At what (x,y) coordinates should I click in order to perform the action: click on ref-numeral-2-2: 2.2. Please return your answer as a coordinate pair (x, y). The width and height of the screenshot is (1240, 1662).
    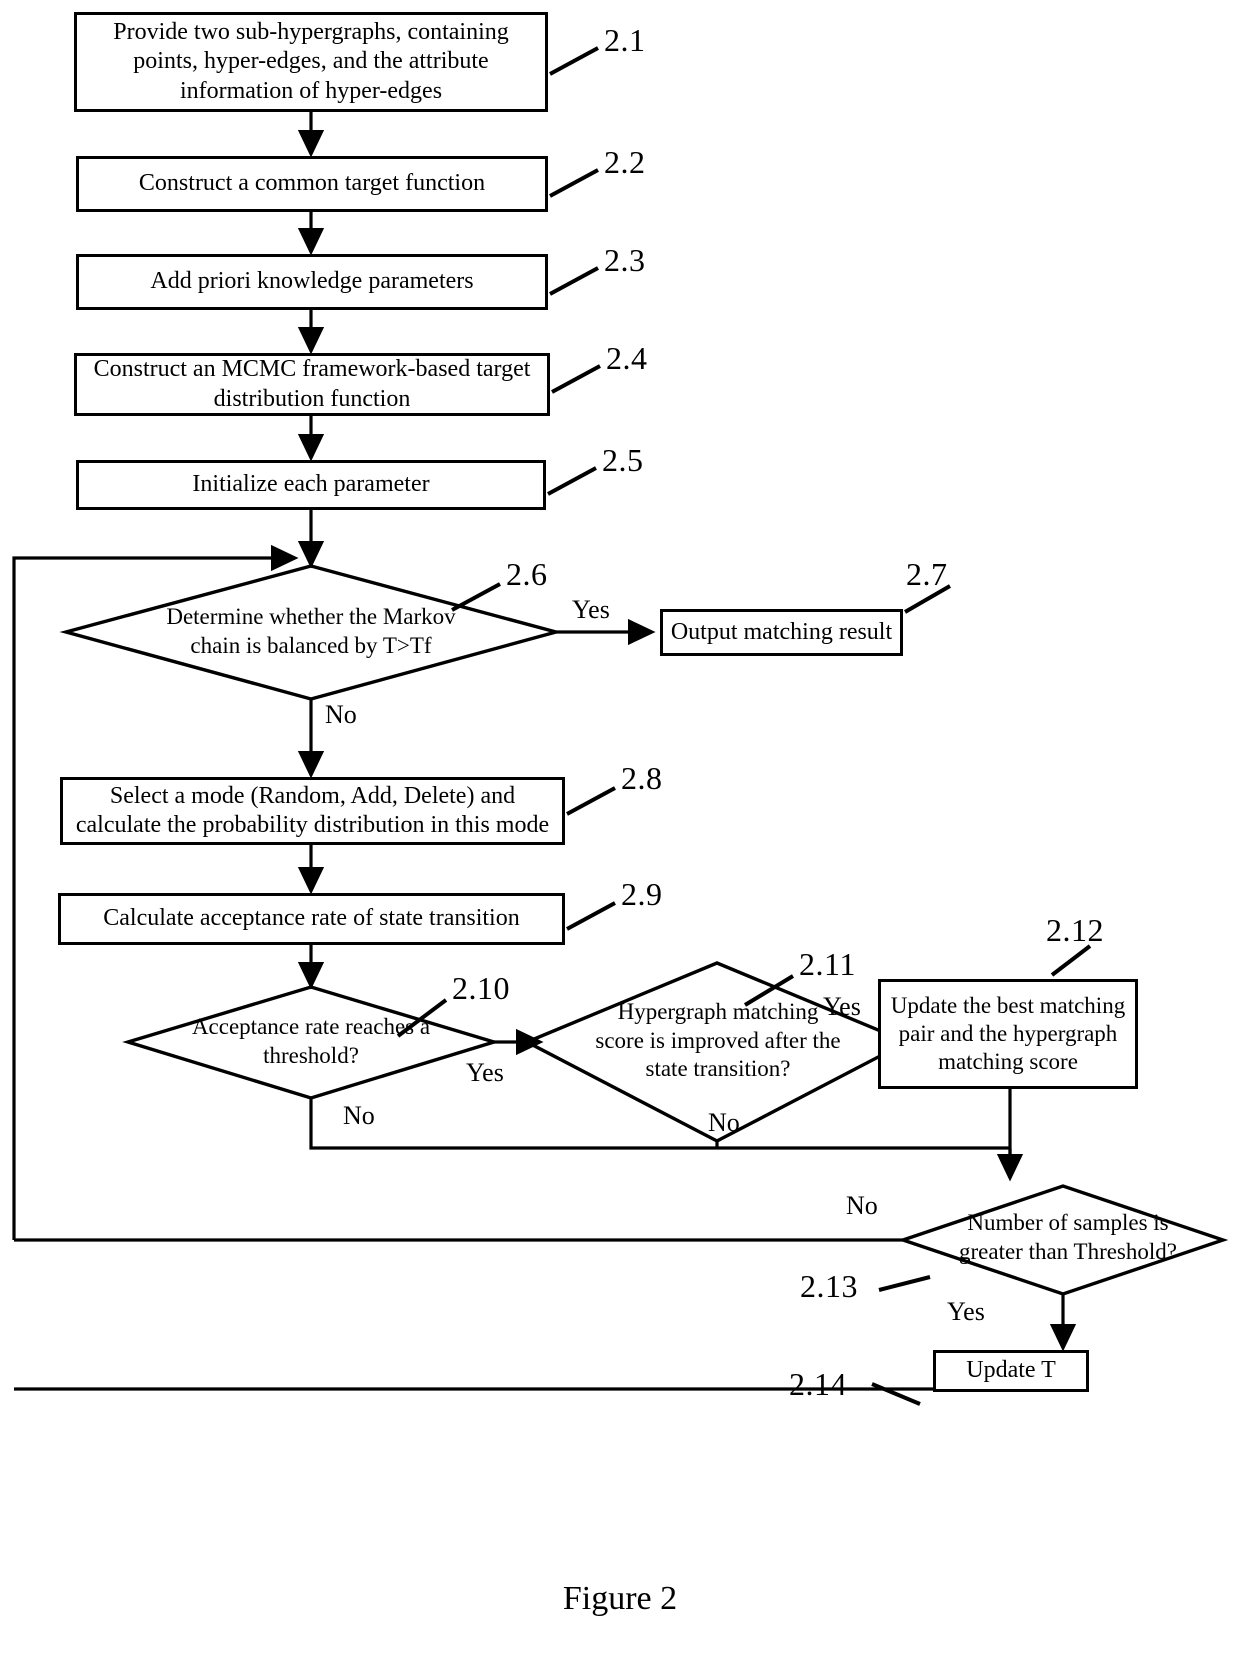
    Looking at the image, I should click on (625, 162).